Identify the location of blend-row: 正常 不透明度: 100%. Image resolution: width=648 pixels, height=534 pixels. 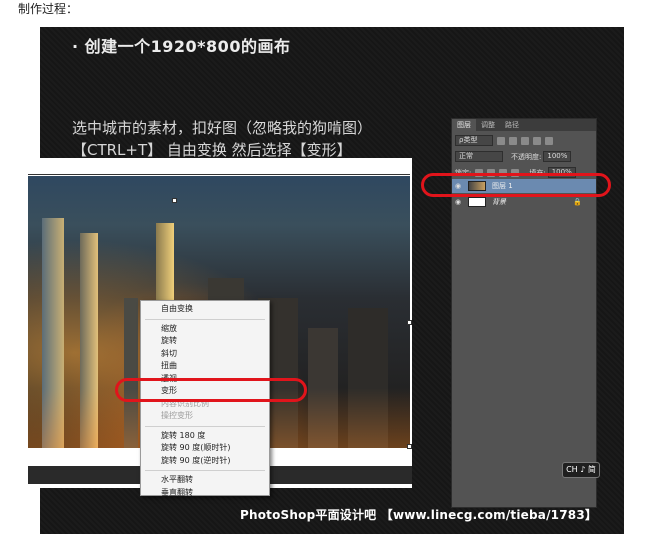
(524, 156).